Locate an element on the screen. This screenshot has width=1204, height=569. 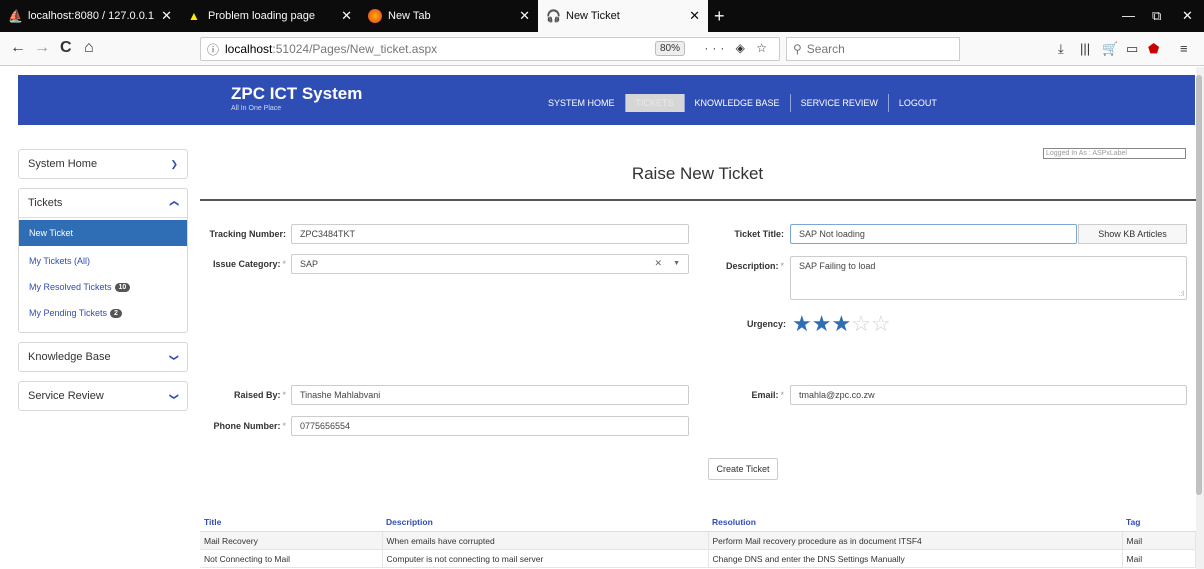
back-icon: ← is located at coordinates (18, 48).